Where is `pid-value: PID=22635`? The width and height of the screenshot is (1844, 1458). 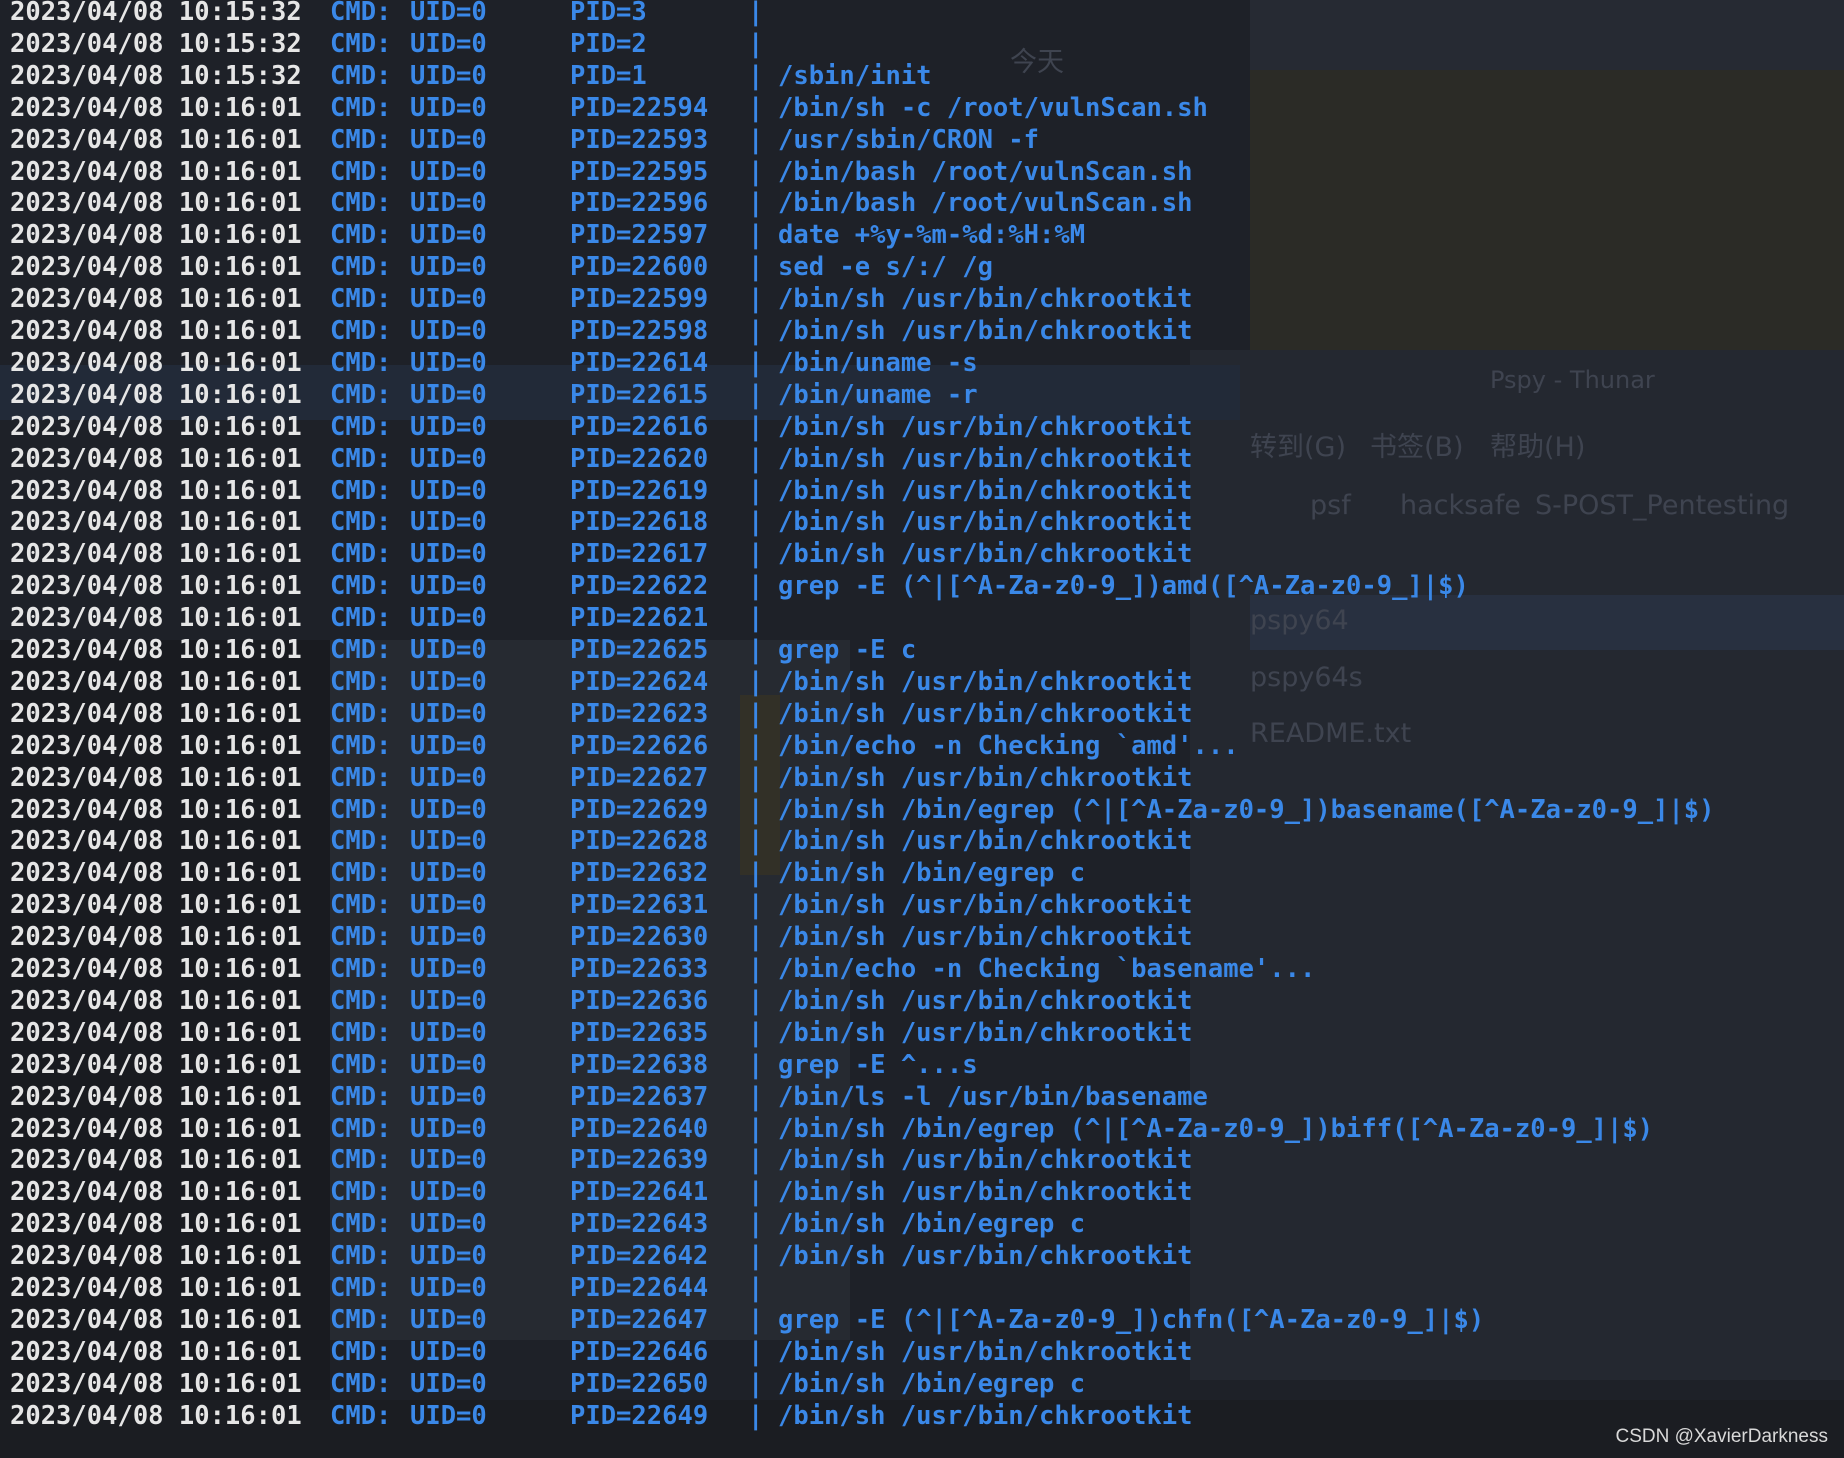 pid-value: PID=22635 is located at coordinates (639, 1032).